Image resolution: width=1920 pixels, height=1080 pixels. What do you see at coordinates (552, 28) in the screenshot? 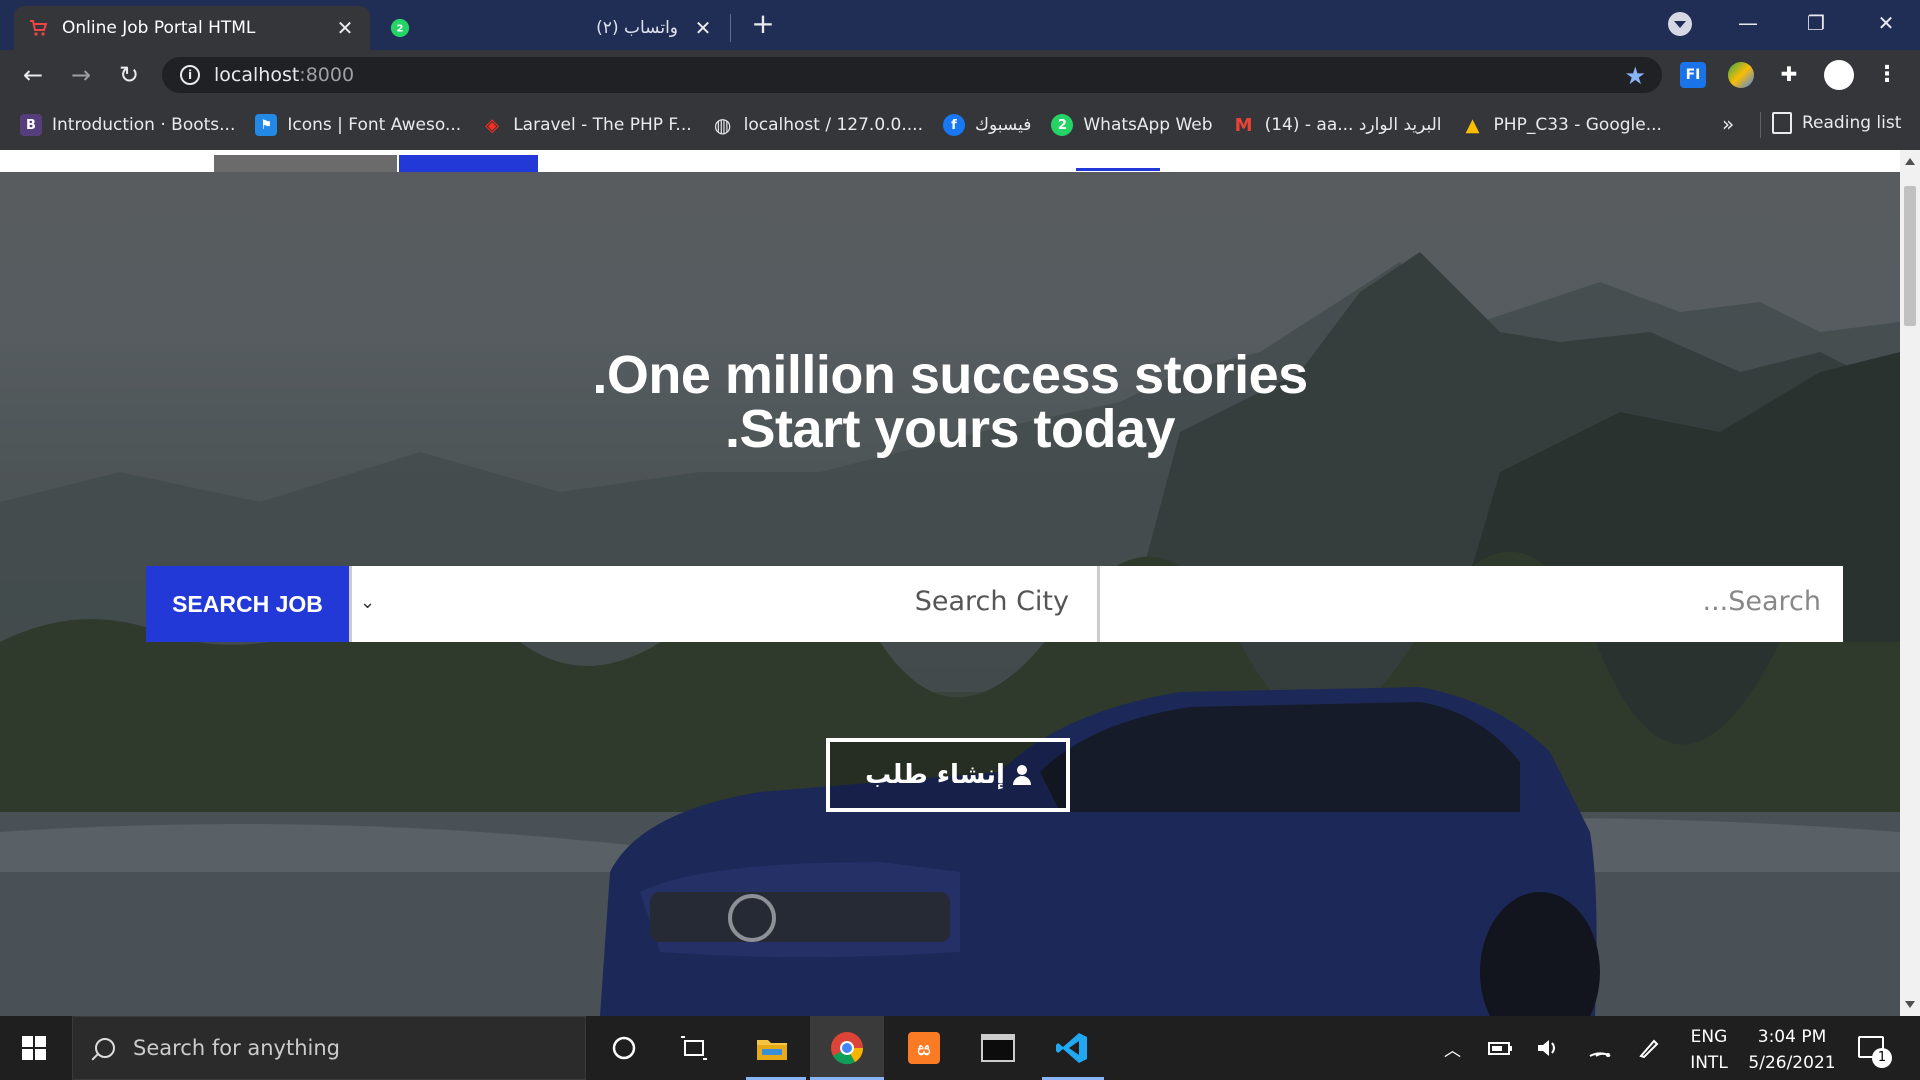
I see `tab-whatsapp: 2 (٢) واتساب ✕` at bounding box center [552, 28].